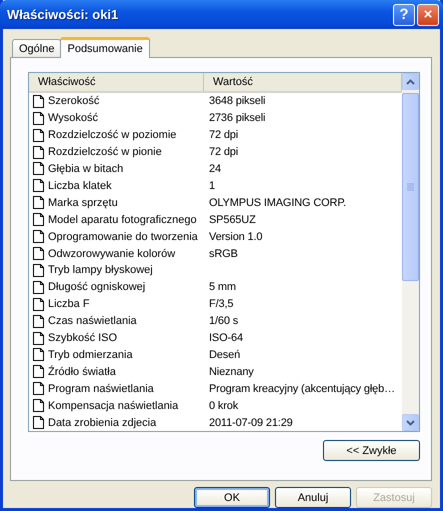 This screenshot has height=511, width=443. I want to click on property-name: Wysokość, so click(73, 118).